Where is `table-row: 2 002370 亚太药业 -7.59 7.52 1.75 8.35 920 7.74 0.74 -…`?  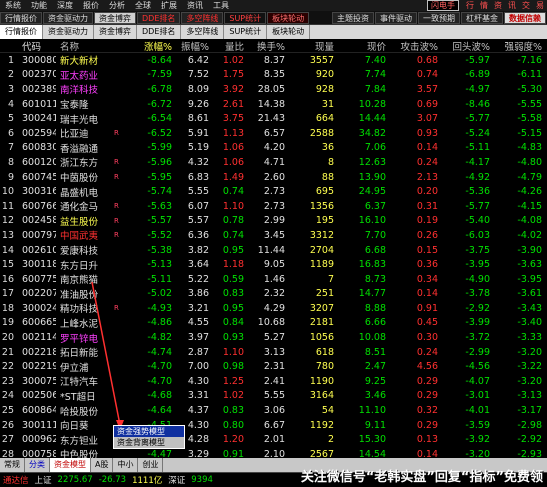 table-row: 2 002370 亚太药业 -7.59 7.52 1.75 8.35 920 7.74 0.74 -… is located at coordinates (273, 75).